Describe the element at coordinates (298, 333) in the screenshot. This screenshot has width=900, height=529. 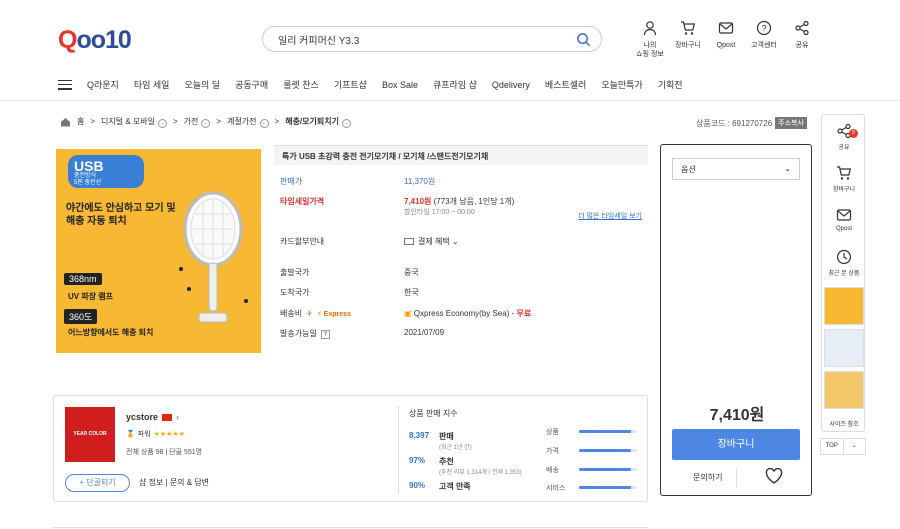
I see `avail-label: 발송가능일` at that location.